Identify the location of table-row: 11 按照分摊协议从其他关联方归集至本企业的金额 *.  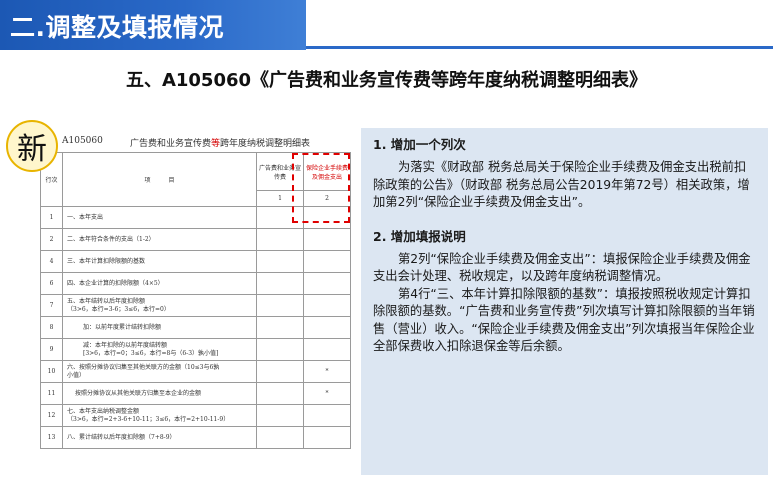
(195, 393).